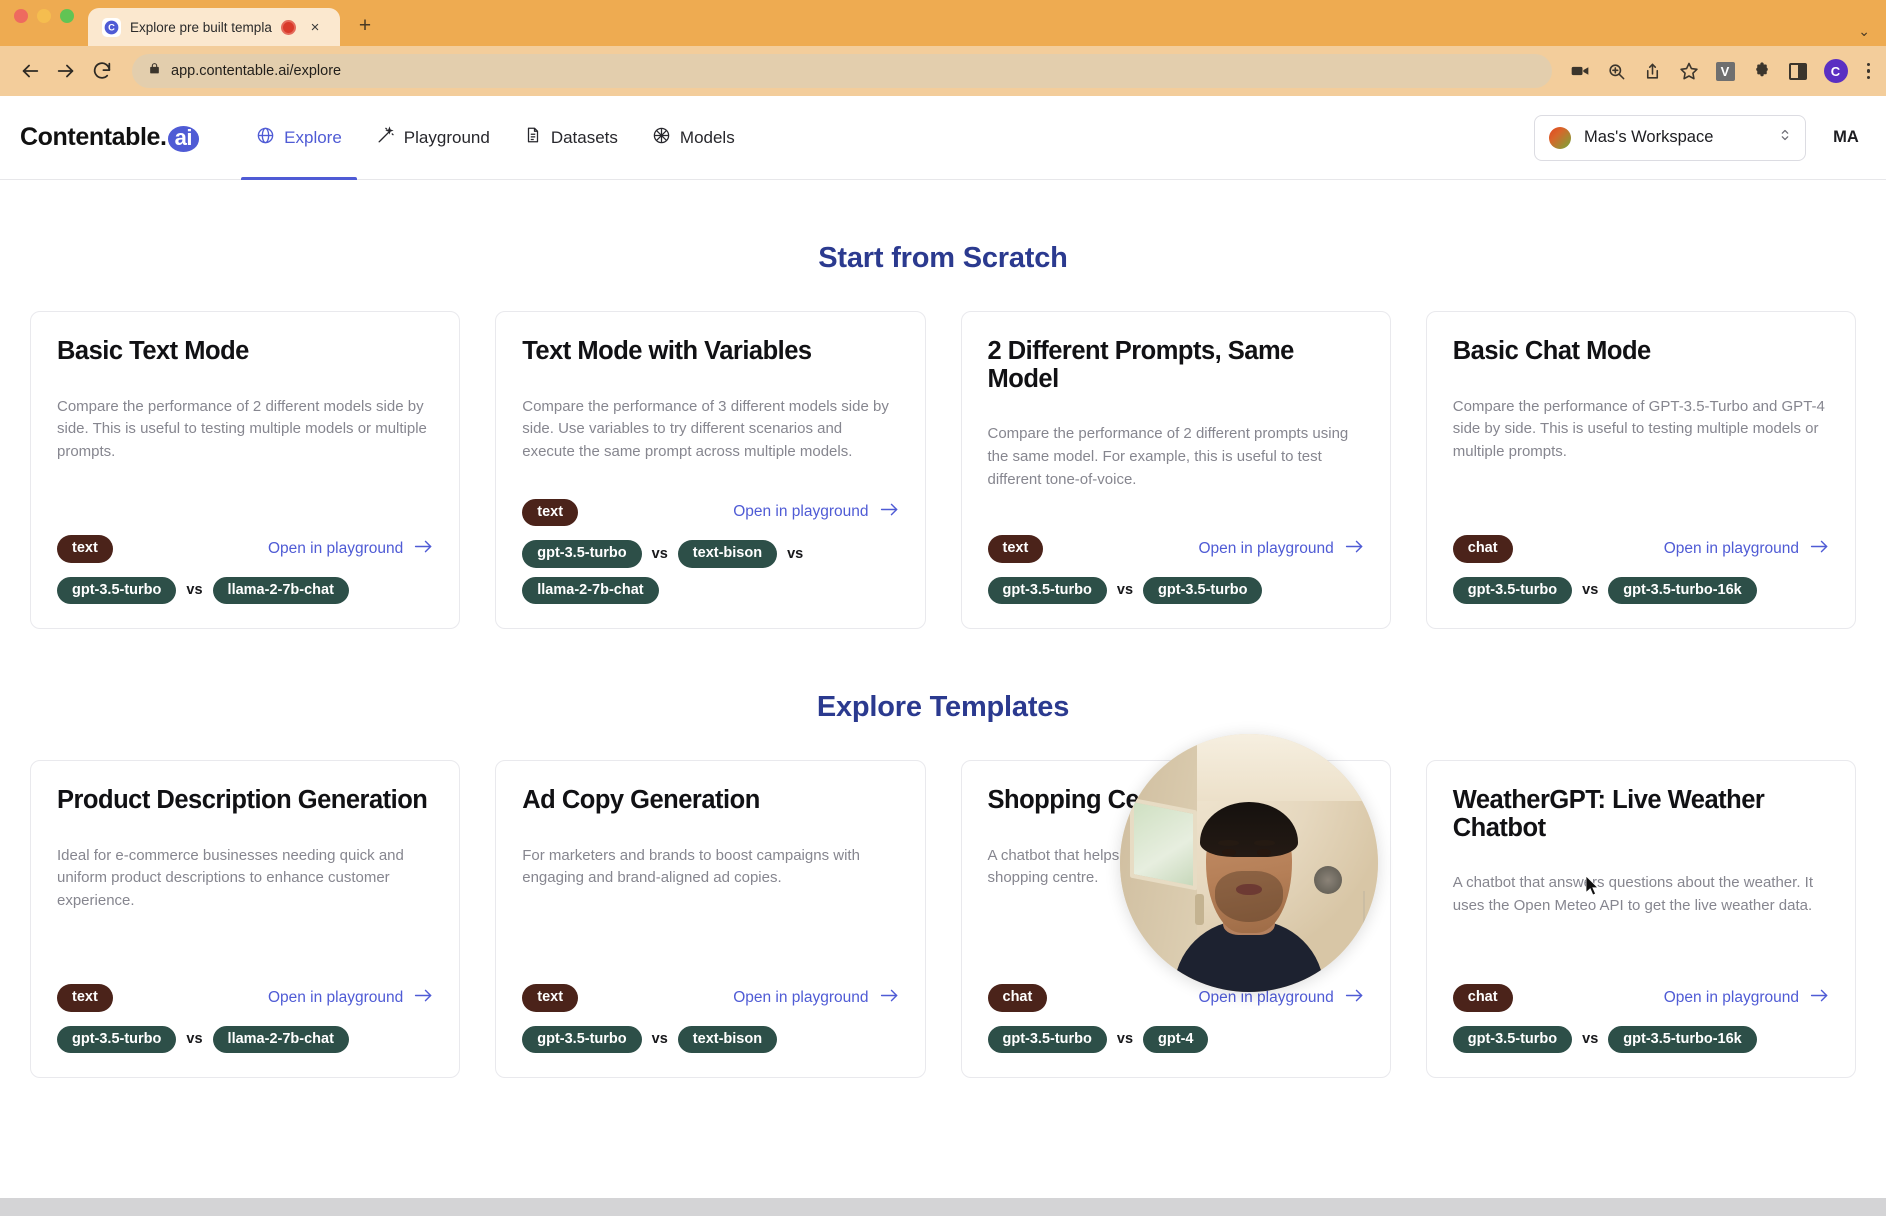 This screenshot has width=1886, height=1216. Describe the element at coordinates (1846, 137) in the screenshot. I see `user-avatar: MA` at that location.